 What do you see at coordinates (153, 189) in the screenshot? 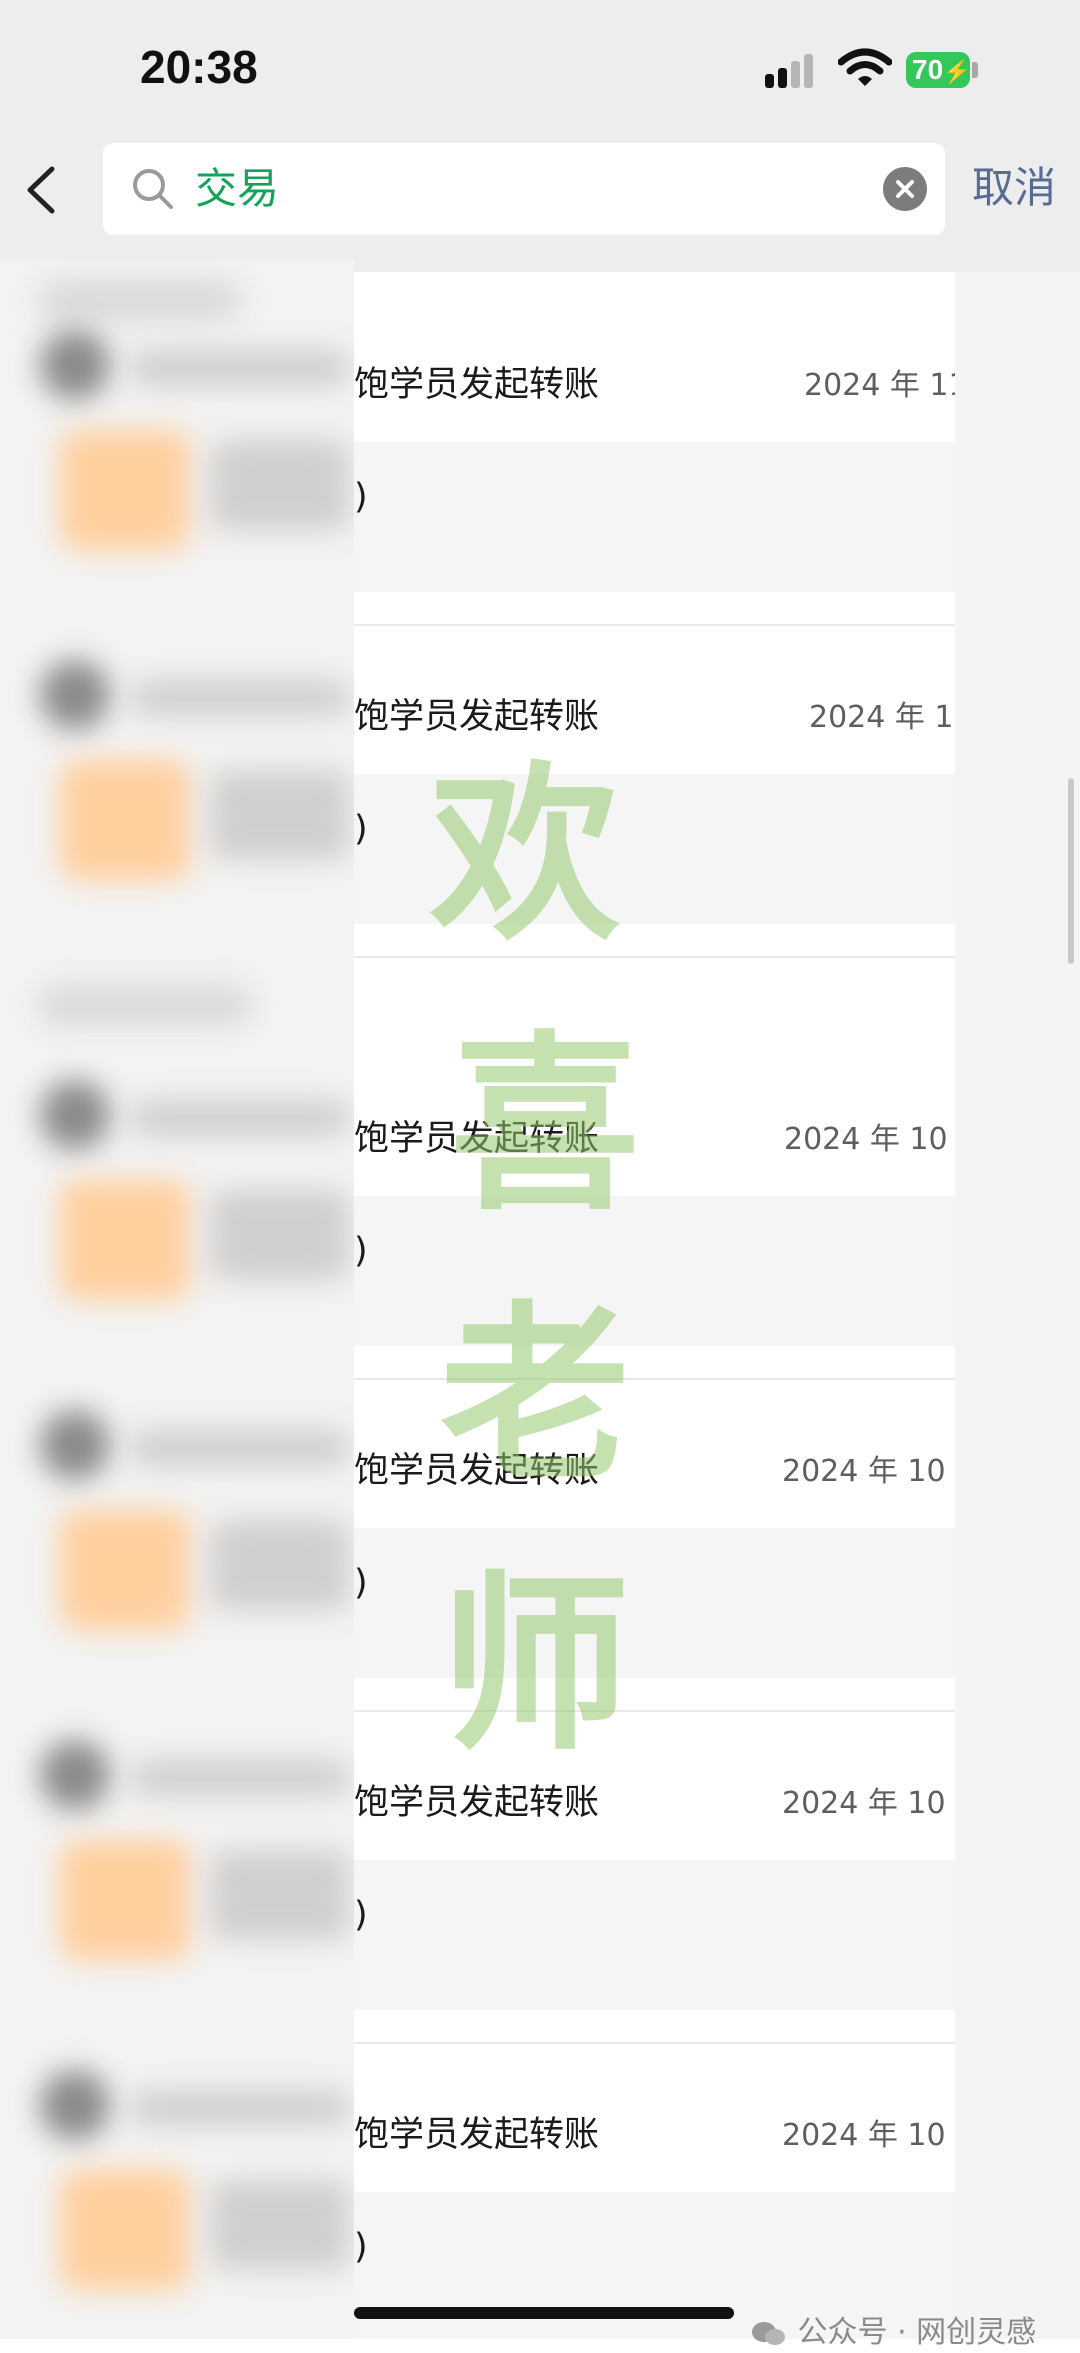
I see `search-icon` at bounding box center [153, 189].